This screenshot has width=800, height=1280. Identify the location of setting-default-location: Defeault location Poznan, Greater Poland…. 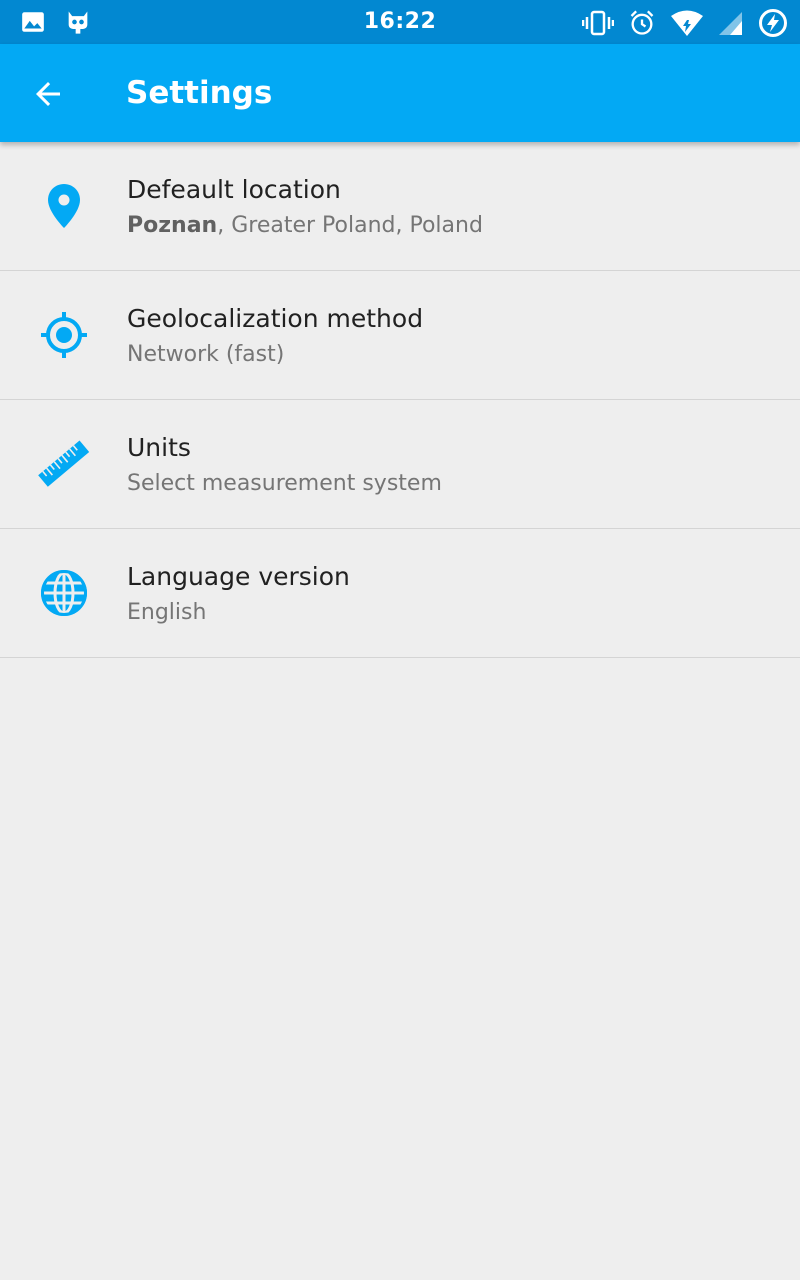
(400, 206).